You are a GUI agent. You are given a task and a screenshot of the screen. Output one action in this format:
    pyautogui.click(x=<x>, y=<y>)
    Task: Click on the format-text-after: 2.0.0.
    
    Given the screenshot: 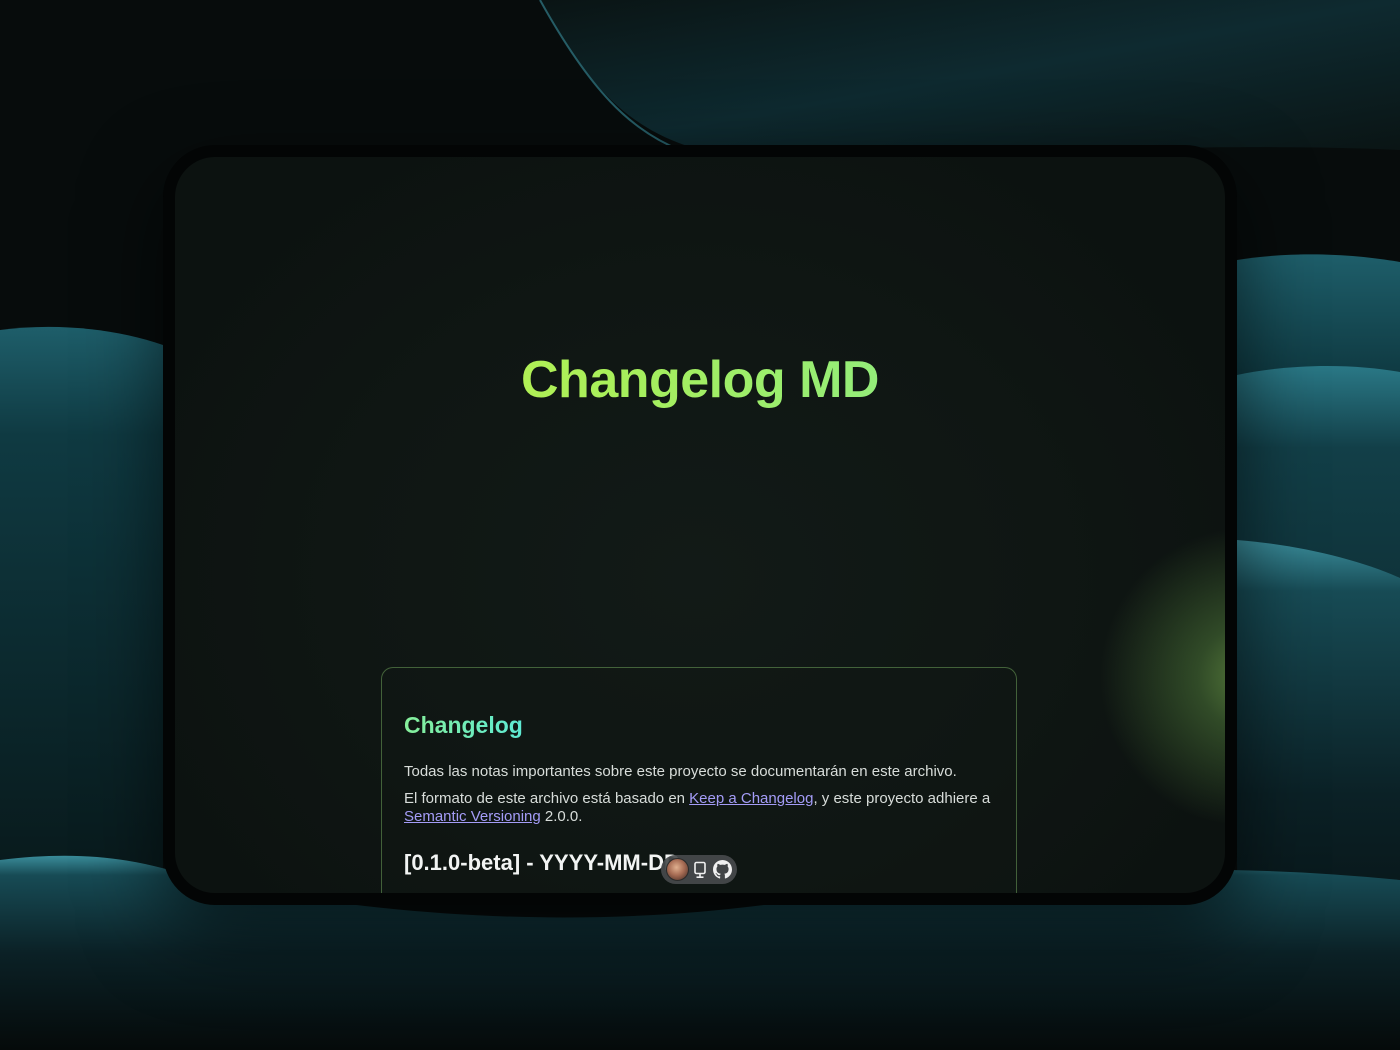 What is the action you would take?
    pyautogui.click(x=561, y=816)
    